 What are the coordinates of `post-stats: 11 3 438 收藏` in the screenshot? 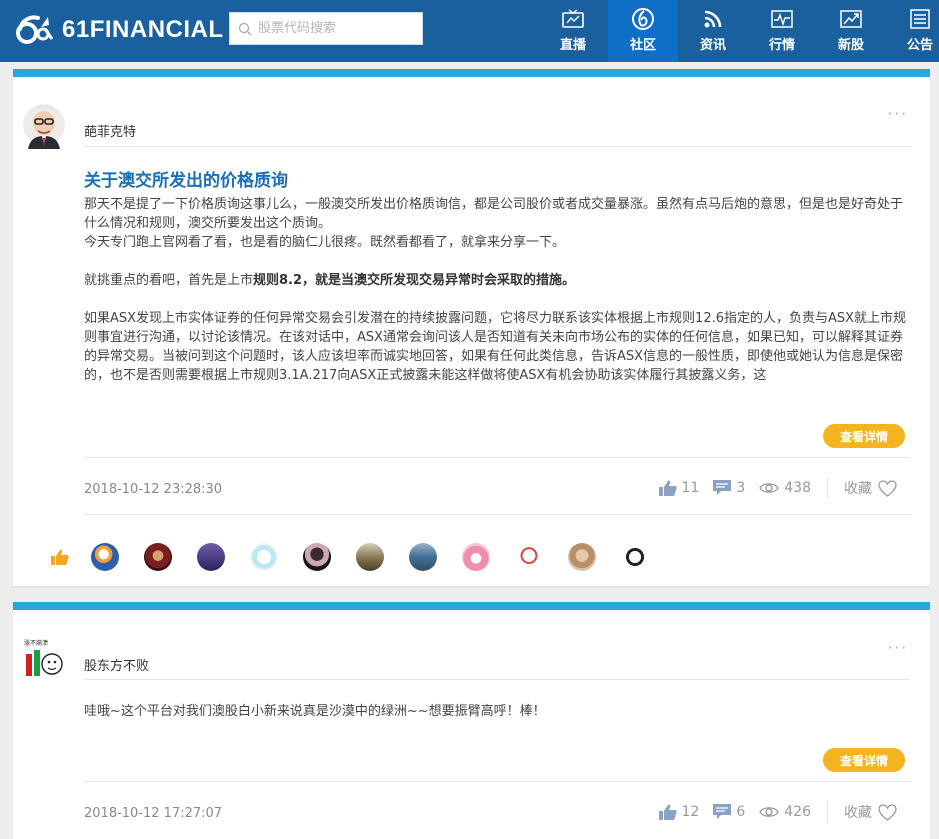 It's located at (773, 488).